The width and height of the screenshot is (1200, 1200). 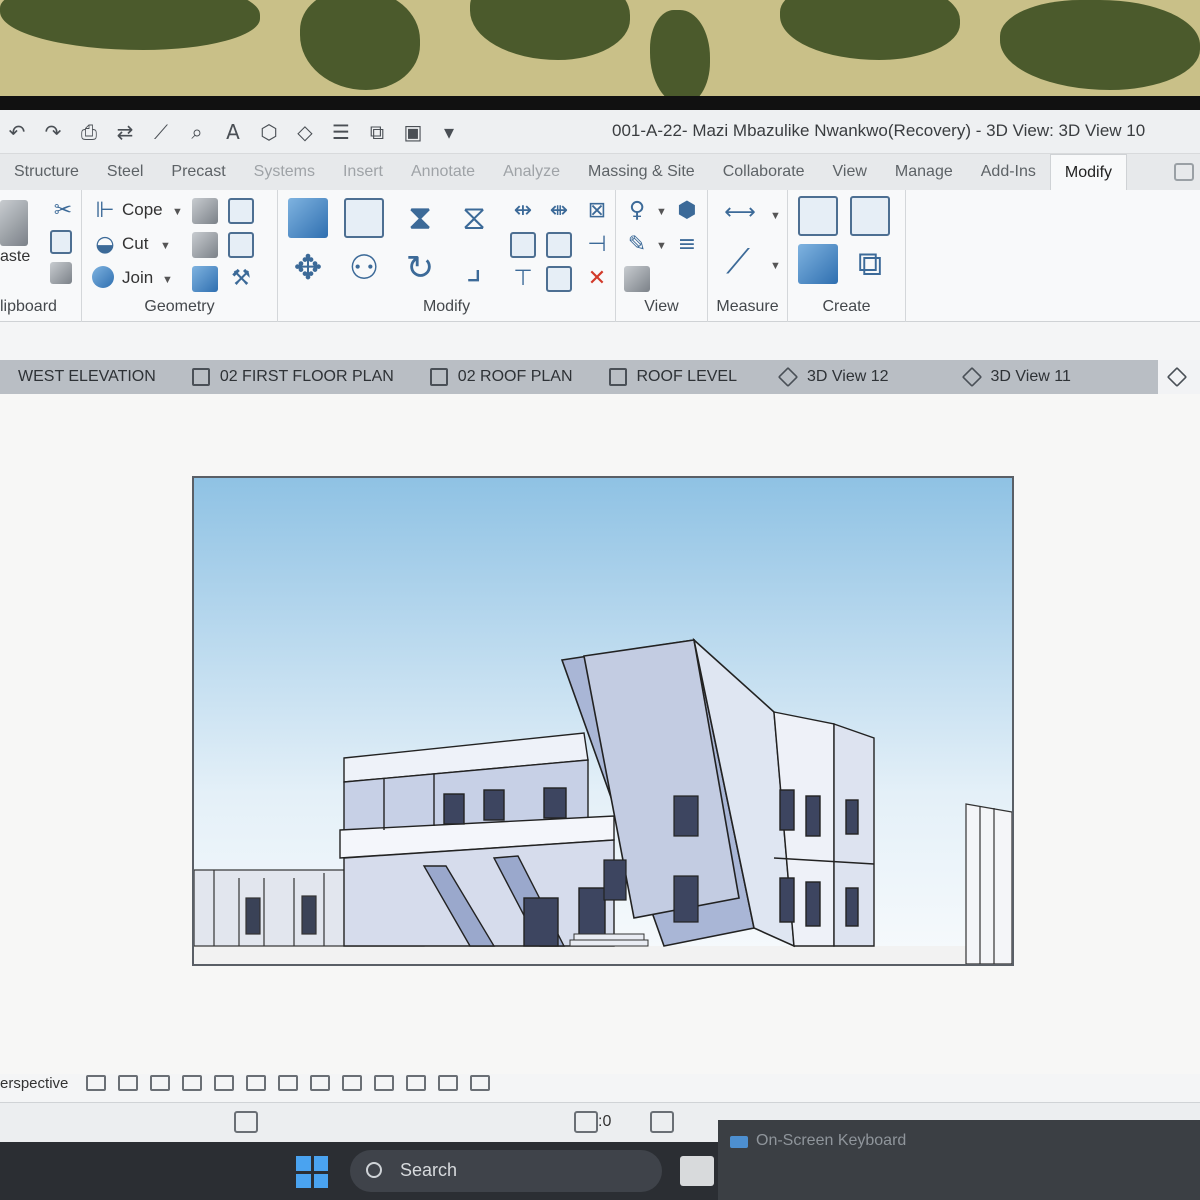 I want to click on tab-structure: Structure, so click(x=46, y=172).